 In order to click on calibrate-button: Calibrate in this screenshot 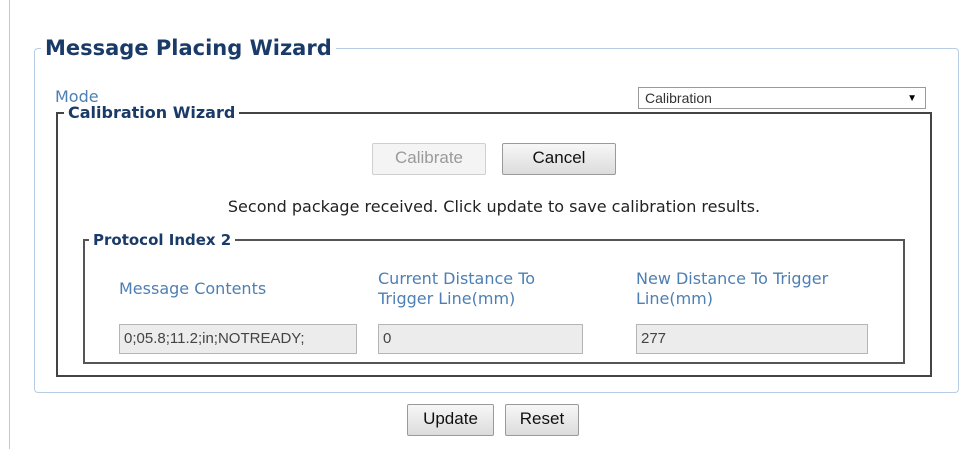, I will do `click(429, 159)`.